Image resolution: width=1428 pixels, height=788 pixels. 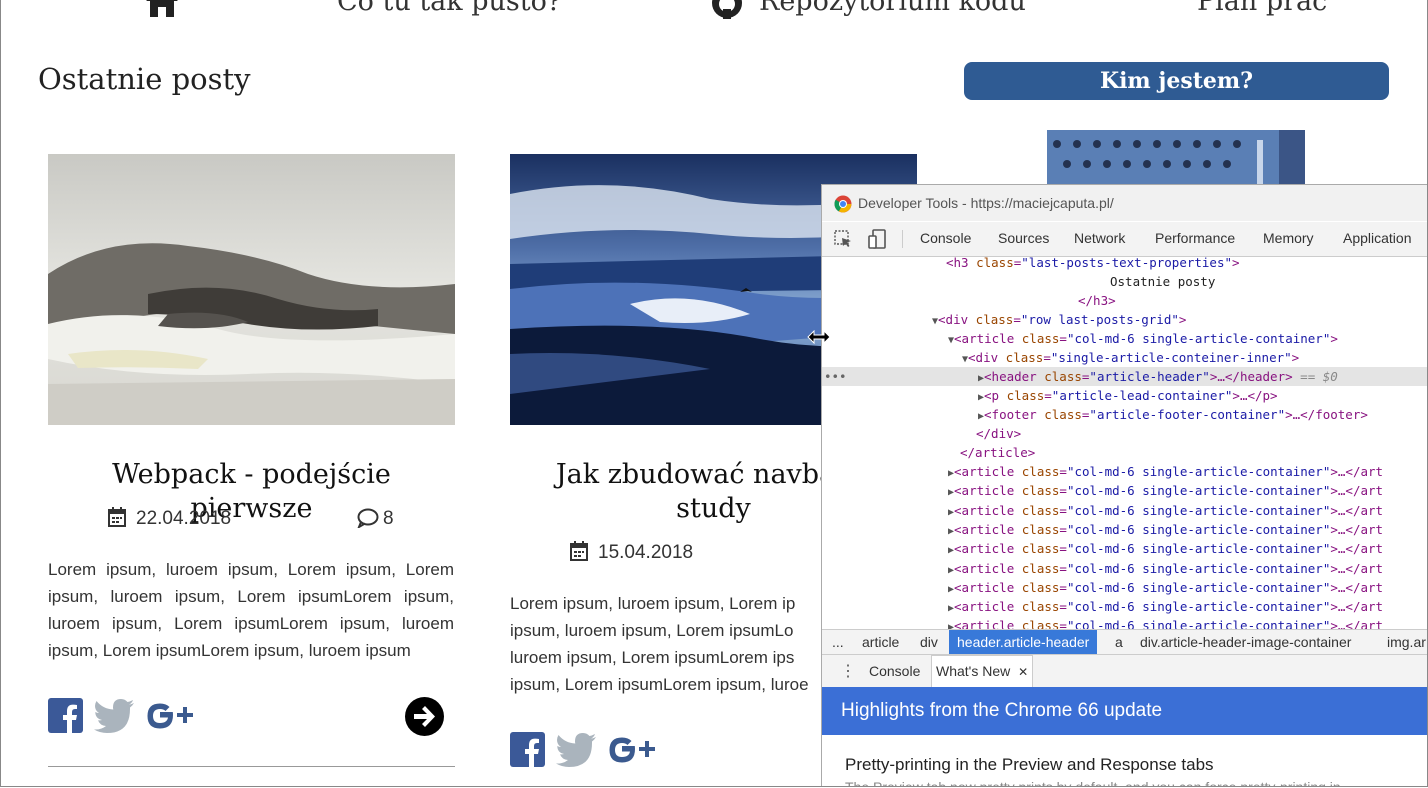 I want to click on dom-text-node: Ostatnie posty, so click(x=1124, y=281).